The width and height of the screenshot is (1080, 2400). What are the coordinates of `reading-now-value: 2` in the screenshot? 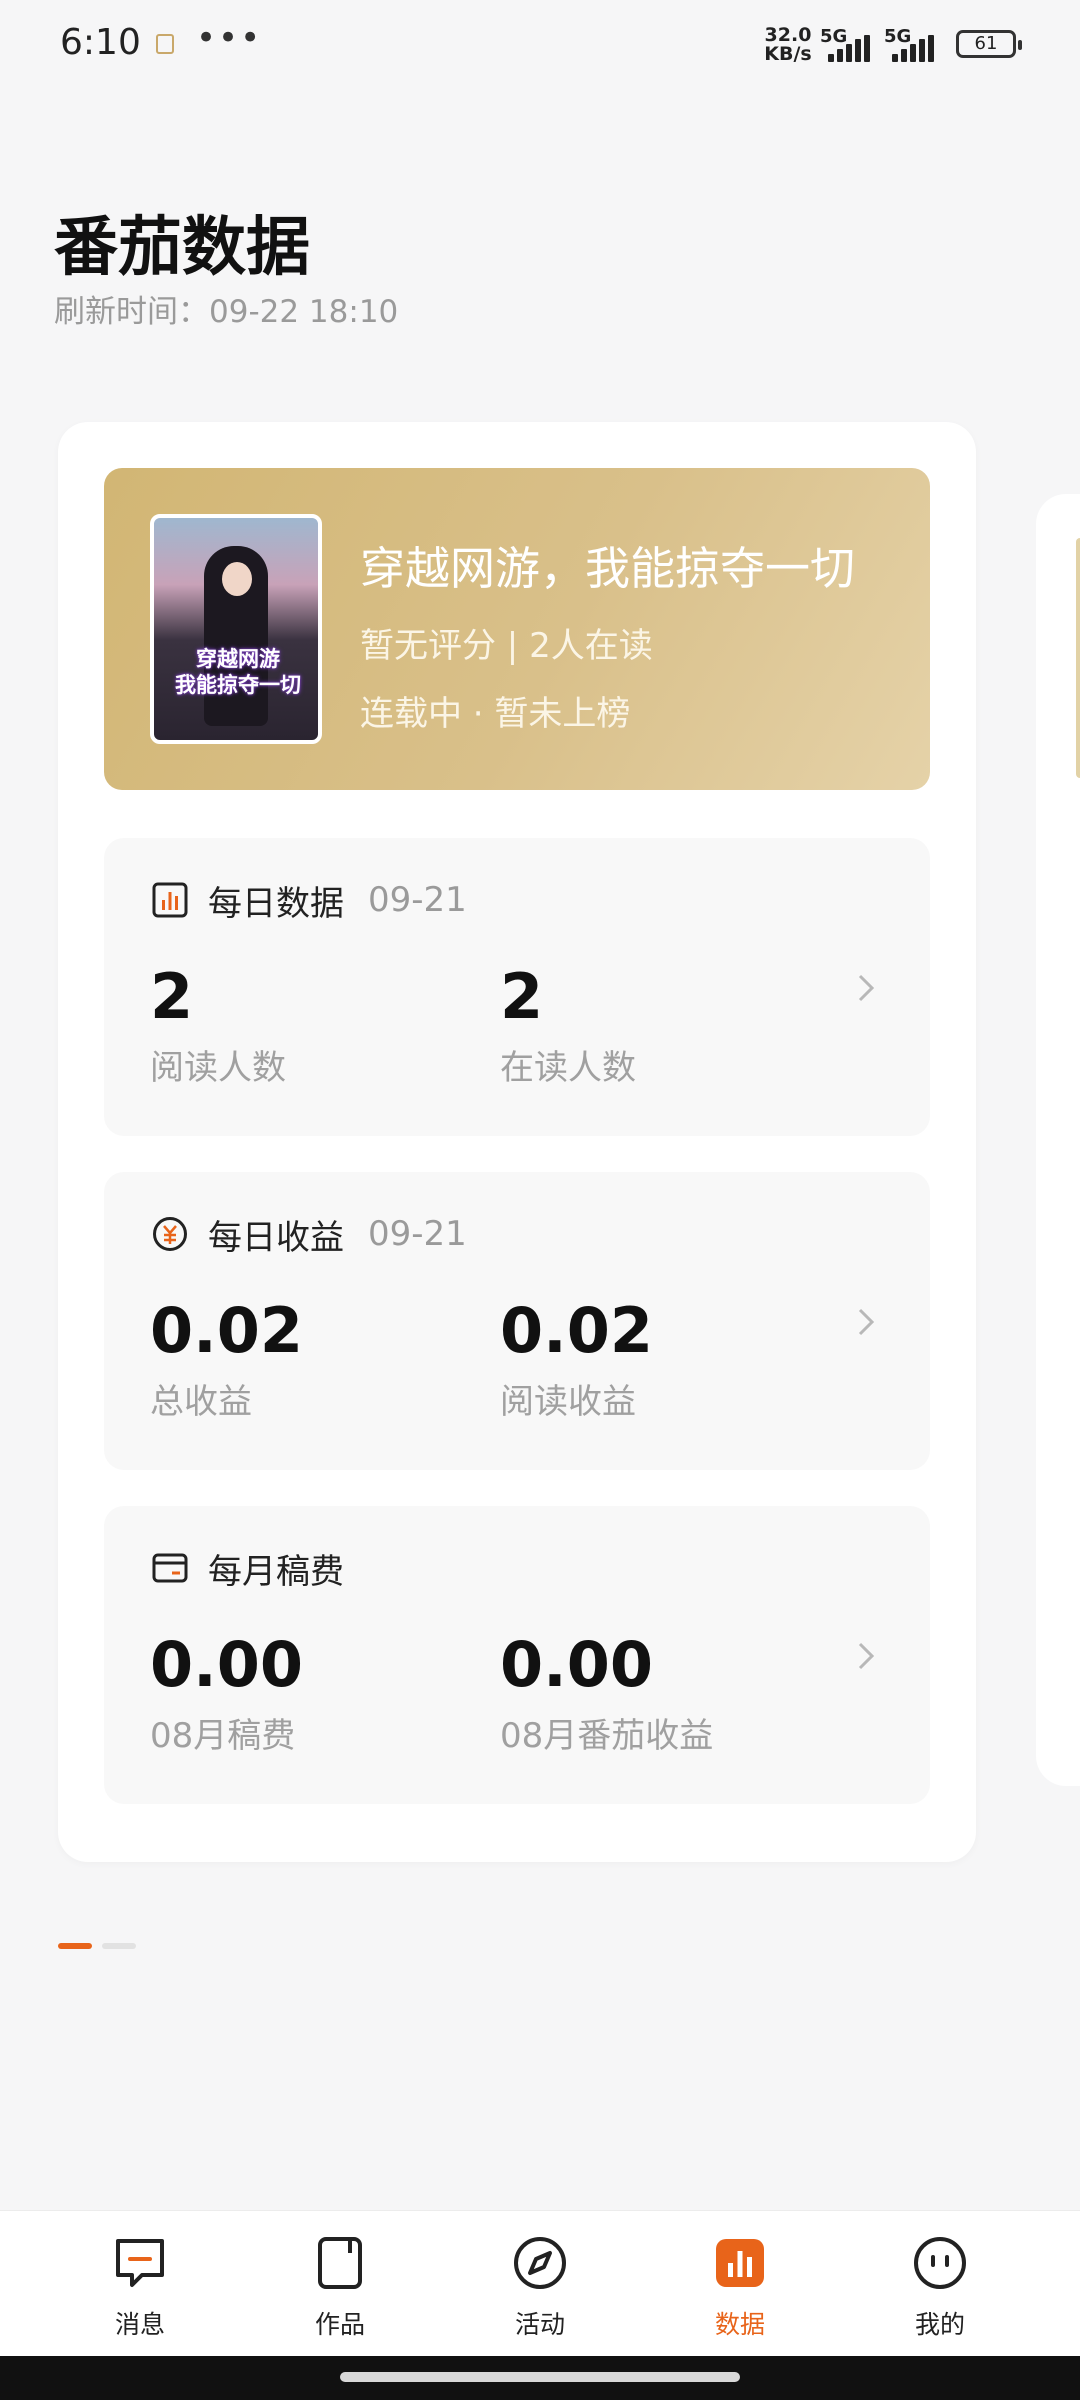 It's located at (522, 996).